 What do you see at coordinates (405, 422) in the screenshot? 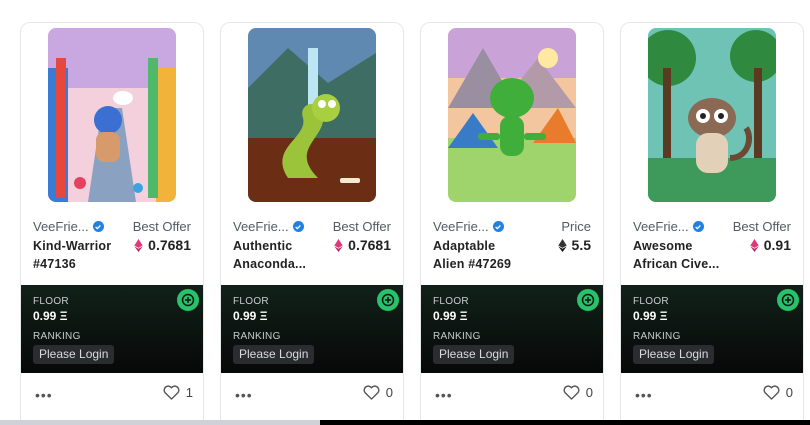
I see `horizontal-scrollbar` at bounding box center [405, 422].